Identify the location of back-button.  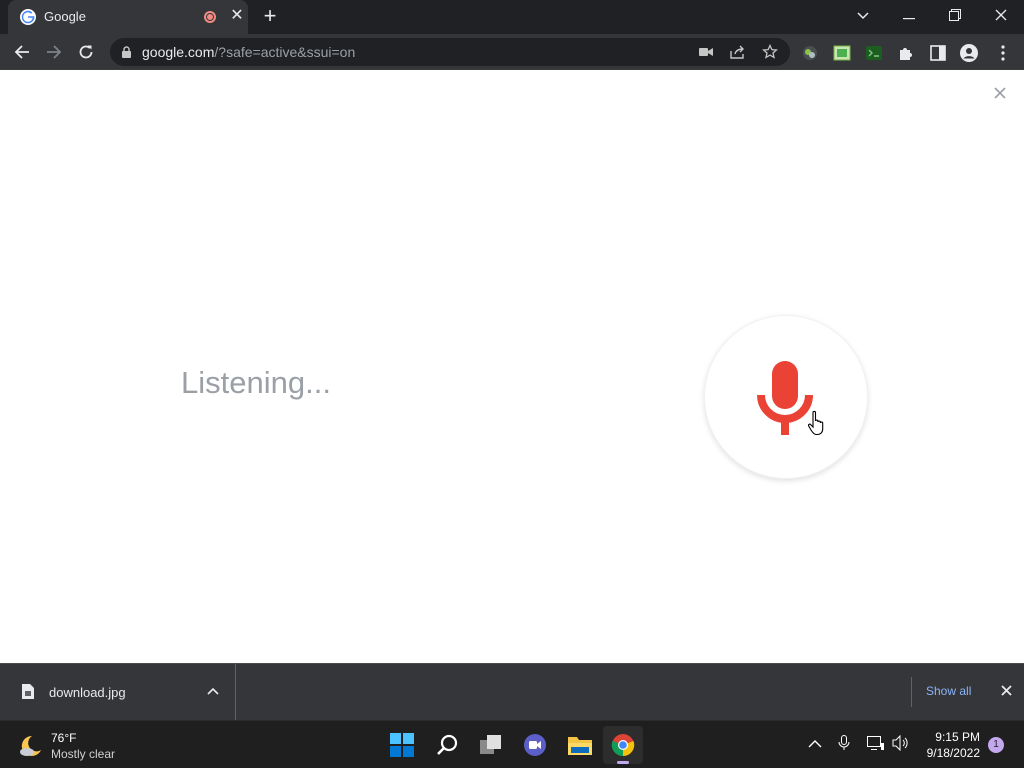
(22, 52).